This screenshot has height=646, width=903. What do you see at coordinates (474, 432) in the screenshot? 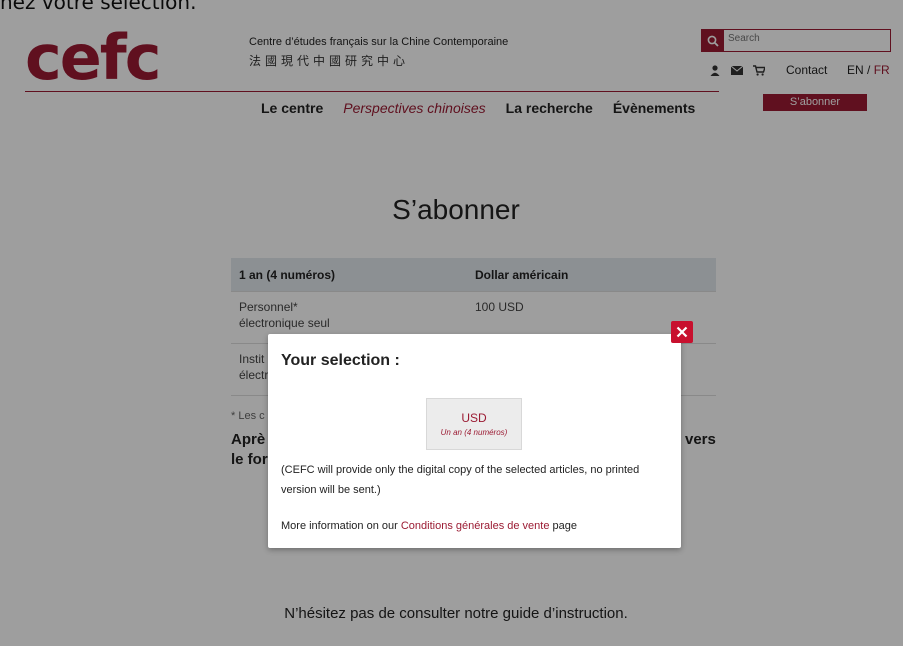
I see `option-period: Un an (4 numéros)` at bounding box center [474, 432].